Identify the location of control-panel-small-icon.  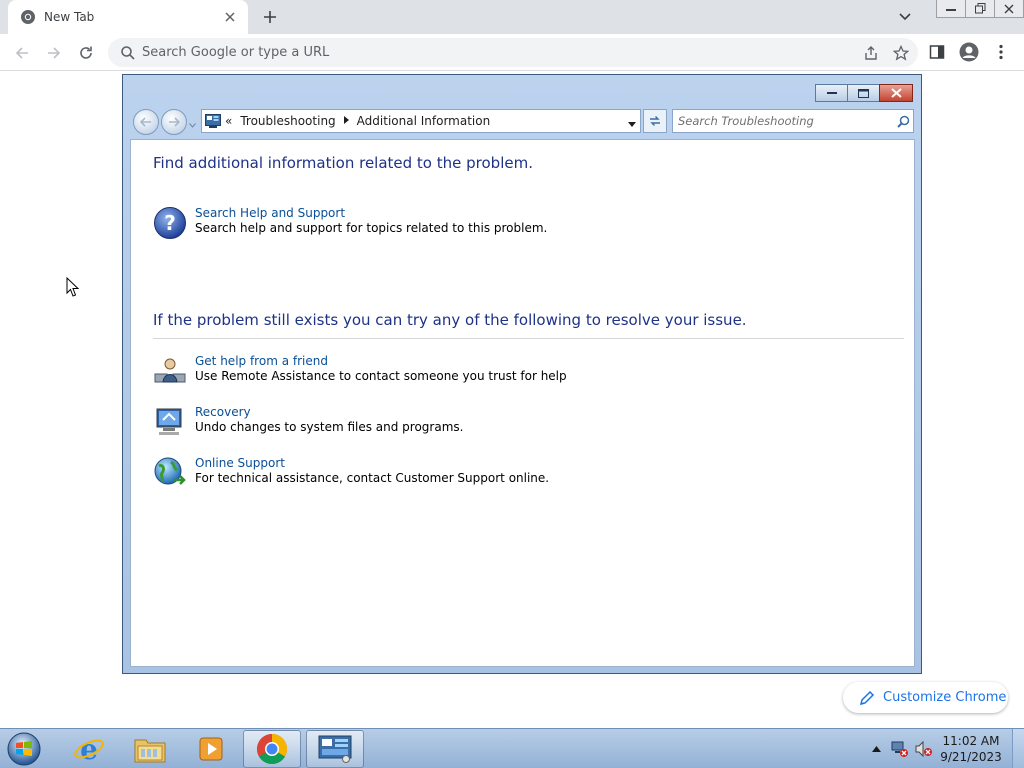
(213, 121).